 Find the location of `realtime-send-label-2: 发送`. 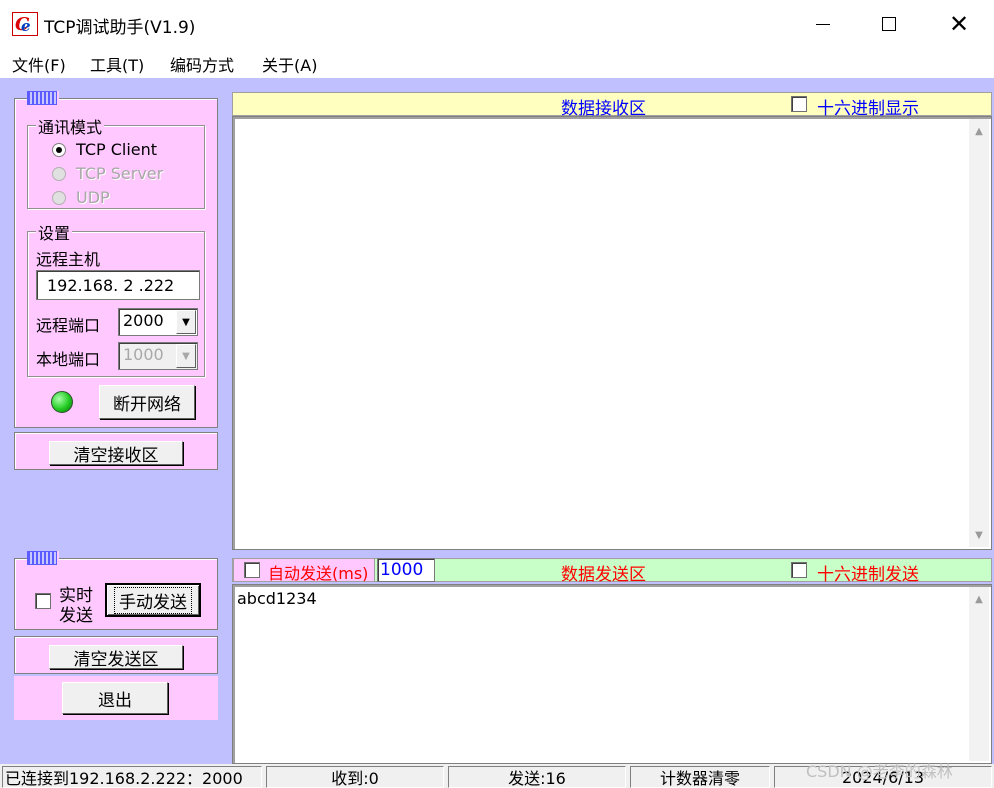

realtime-send-label-2: 发送 is located at coordinates (76, 616).